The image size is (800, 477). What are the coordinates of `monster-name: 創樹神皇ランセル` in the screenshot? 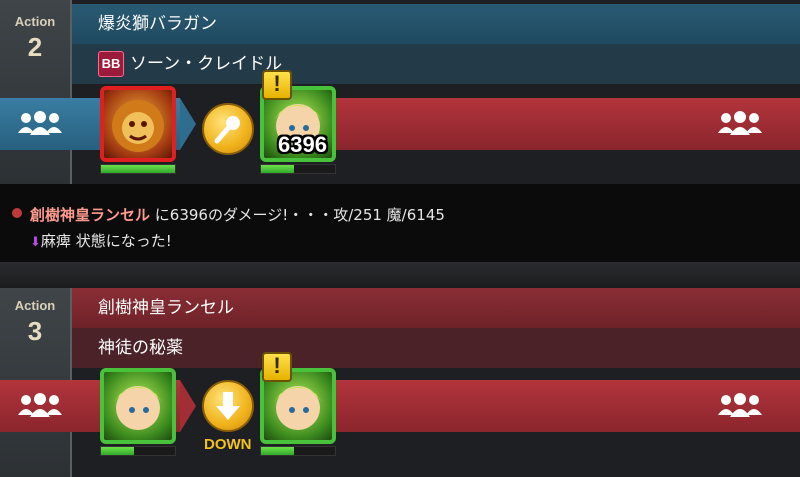 It's located at (166, 308).